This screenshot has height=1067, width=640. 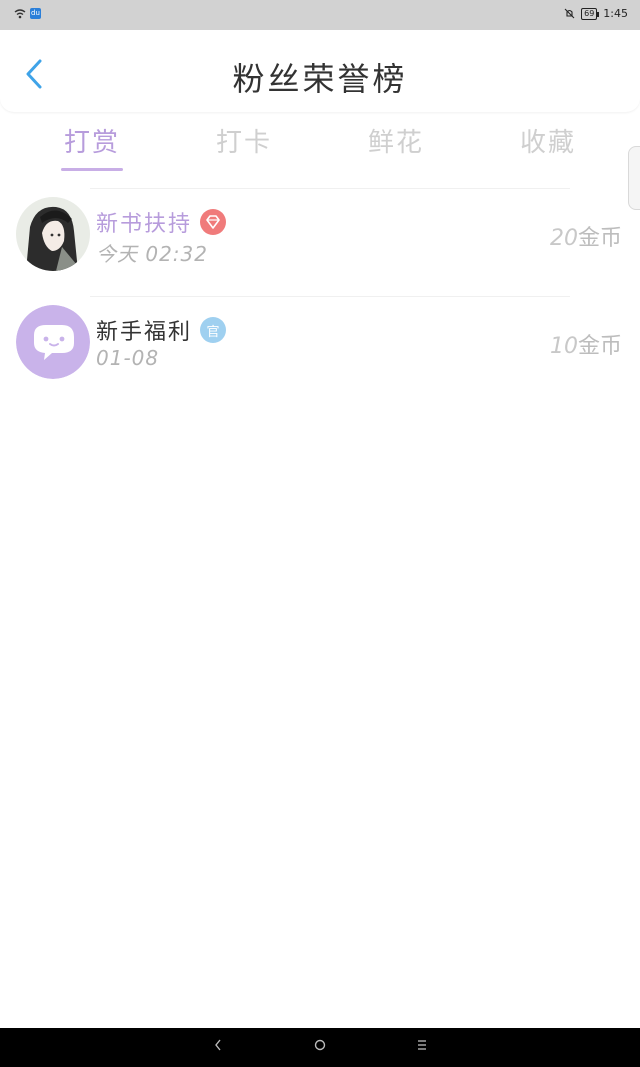 I want to click on status-left: du, so click(x=27, y=13).